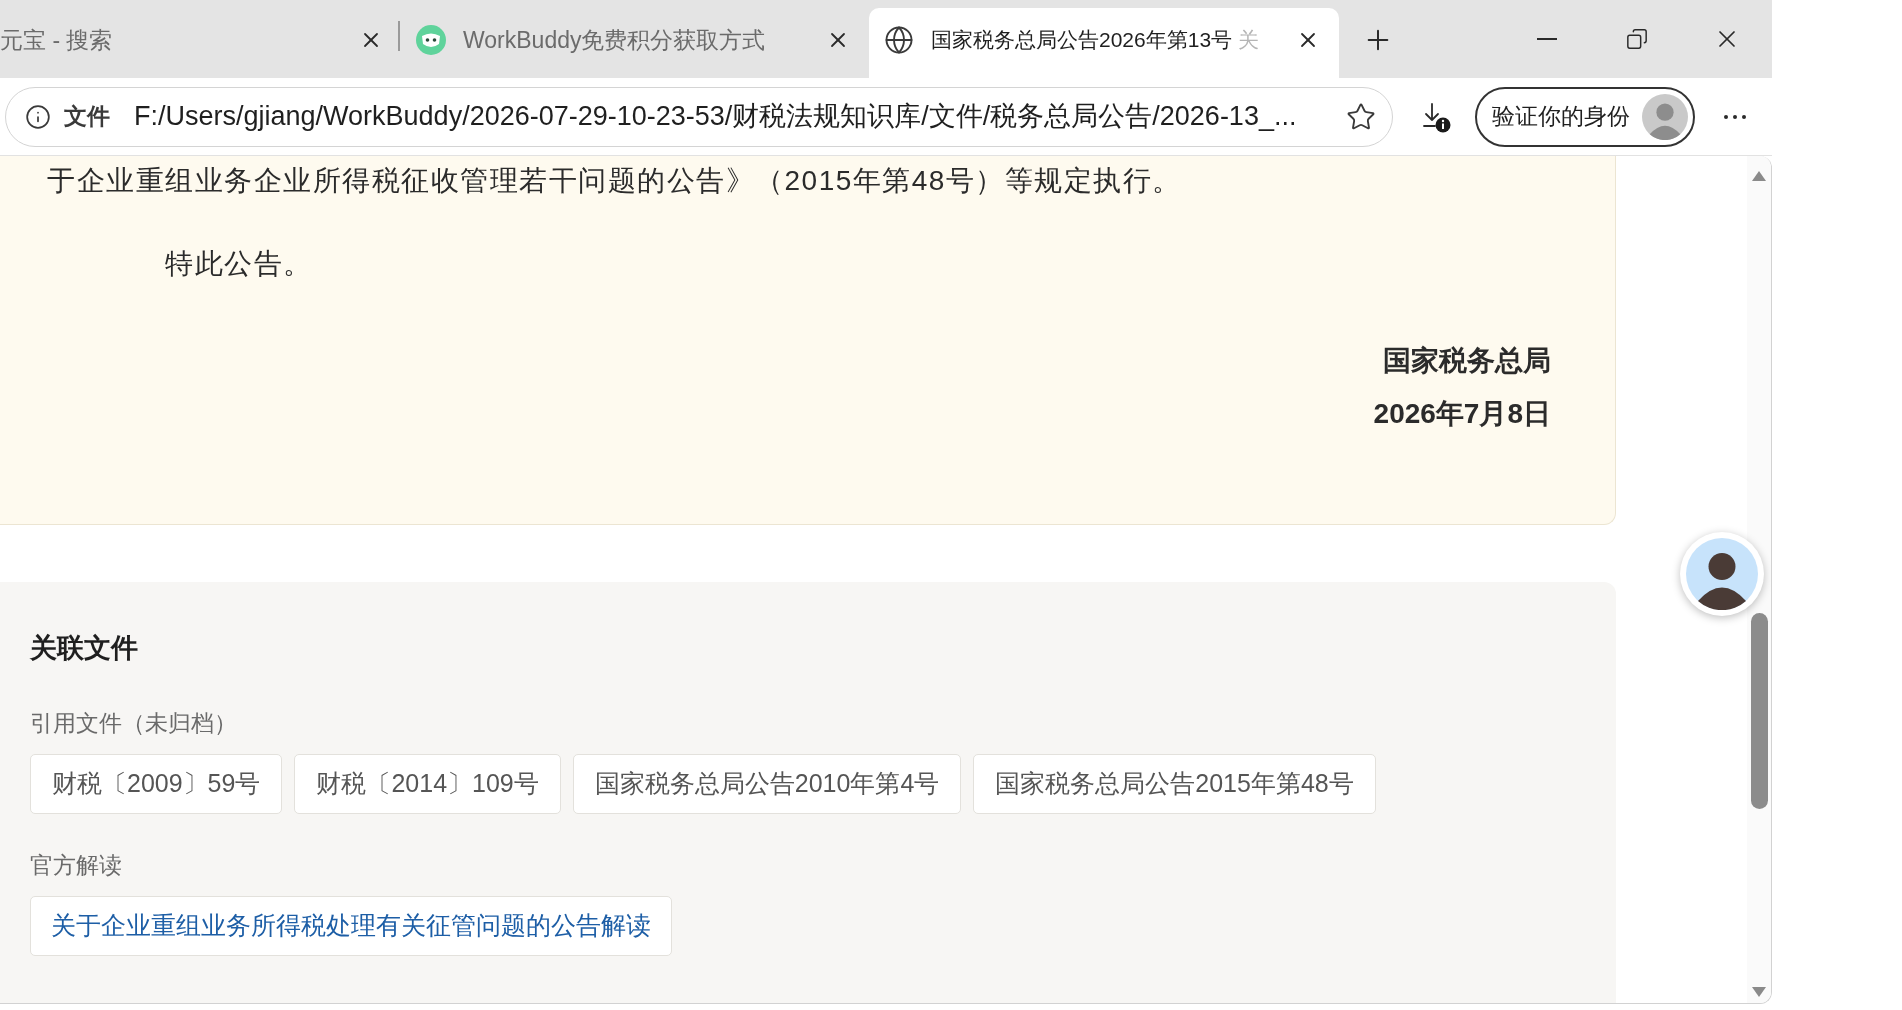 The width and height of the screenshot is (1902, 1010). What do you see at coordinates (615, 40) in the screenshot?
I see `tab-title: WorkBuddy免费积分获取方式` at bounding box center [615, 40].